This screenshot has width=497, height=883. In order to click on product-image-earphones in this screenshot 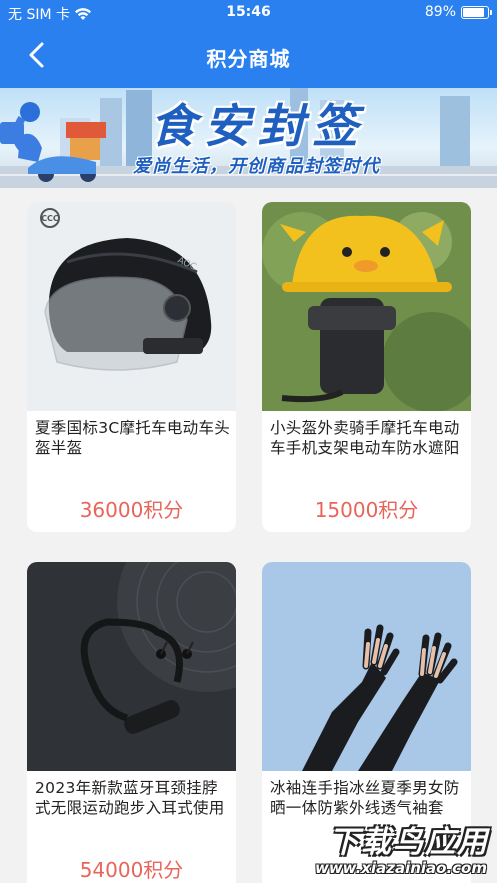, I will do `click(131, 666)`.